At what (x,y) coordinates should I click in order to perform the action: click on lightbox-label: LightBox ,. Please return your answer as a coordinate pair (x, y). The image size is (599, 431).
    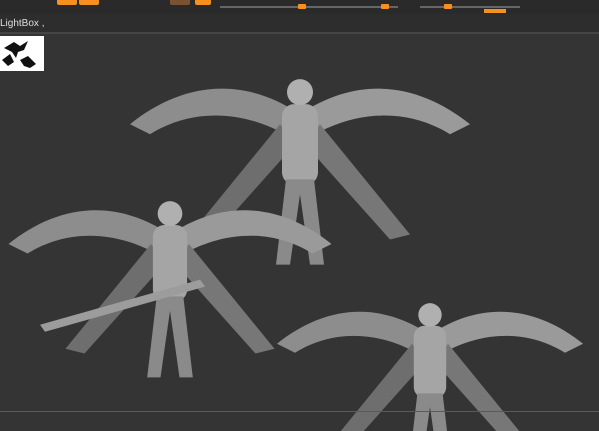
    Looking at the image, I should click on (22, 23).